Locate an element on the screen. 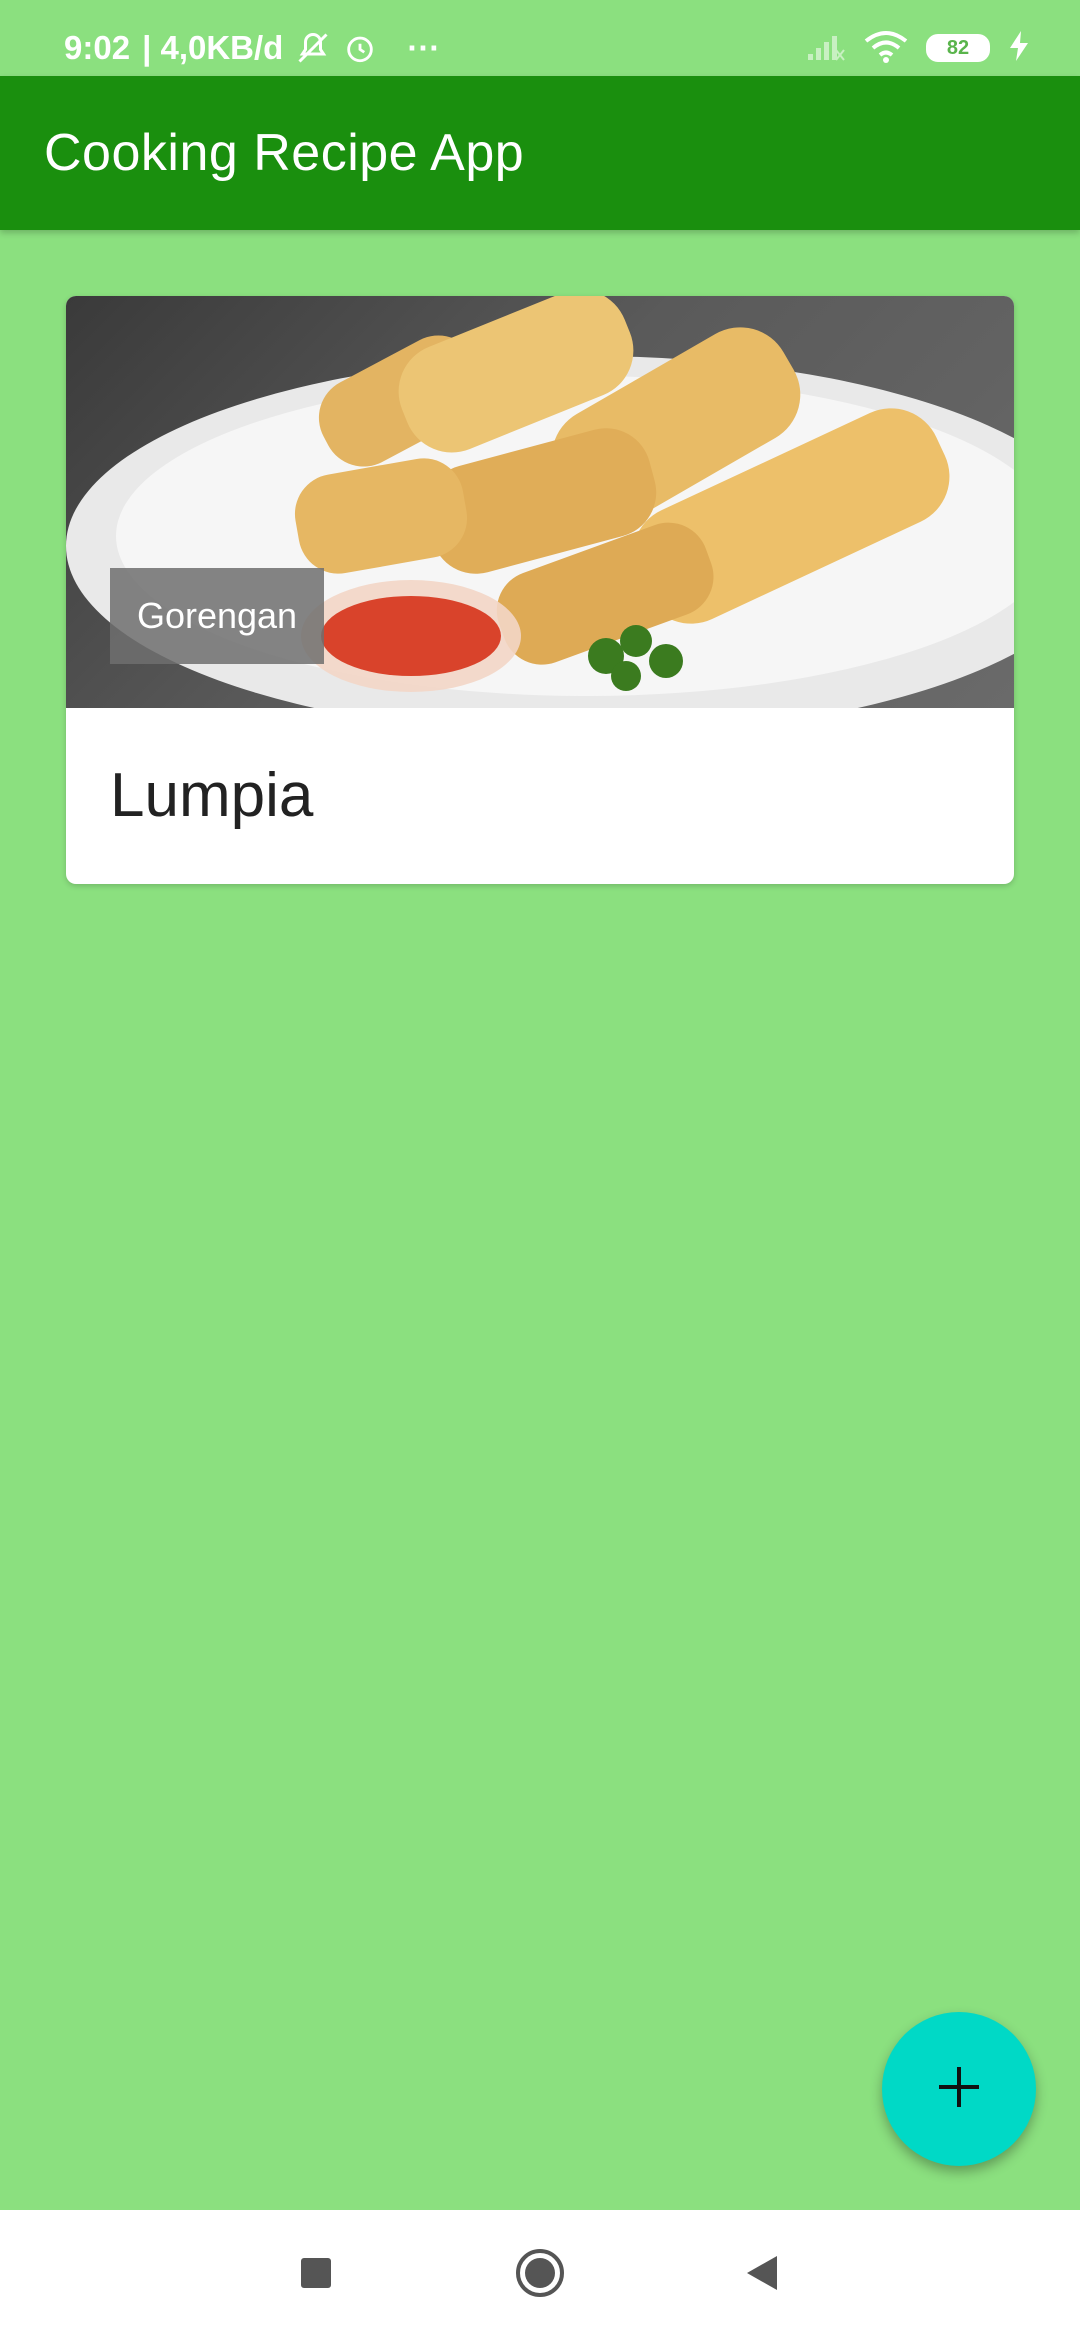 The height and width of the screenshot is (2340, 1080). recent-apps-button is located at coordinates (316, 2275).